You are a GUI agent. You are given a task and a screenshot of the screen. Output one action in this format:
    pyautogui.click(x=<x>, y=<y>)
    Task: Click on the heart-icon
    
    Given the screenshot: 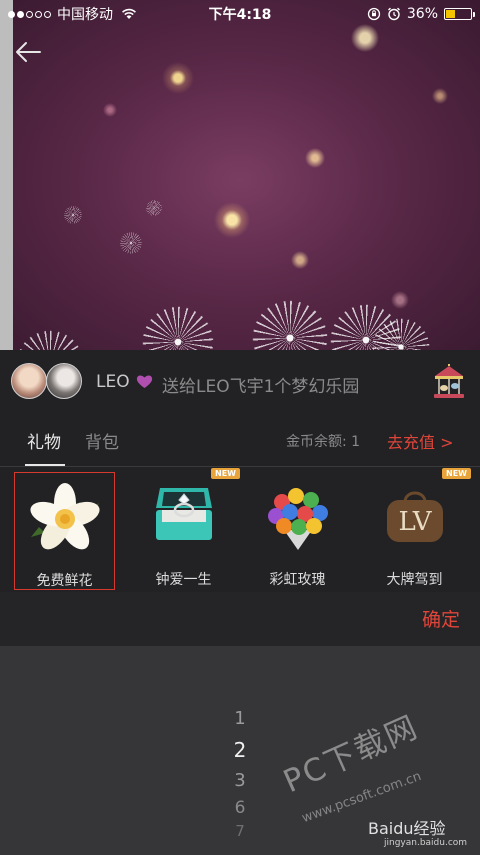 What is the action you would take?
    pyautogui.click(x=144, y=381)
    